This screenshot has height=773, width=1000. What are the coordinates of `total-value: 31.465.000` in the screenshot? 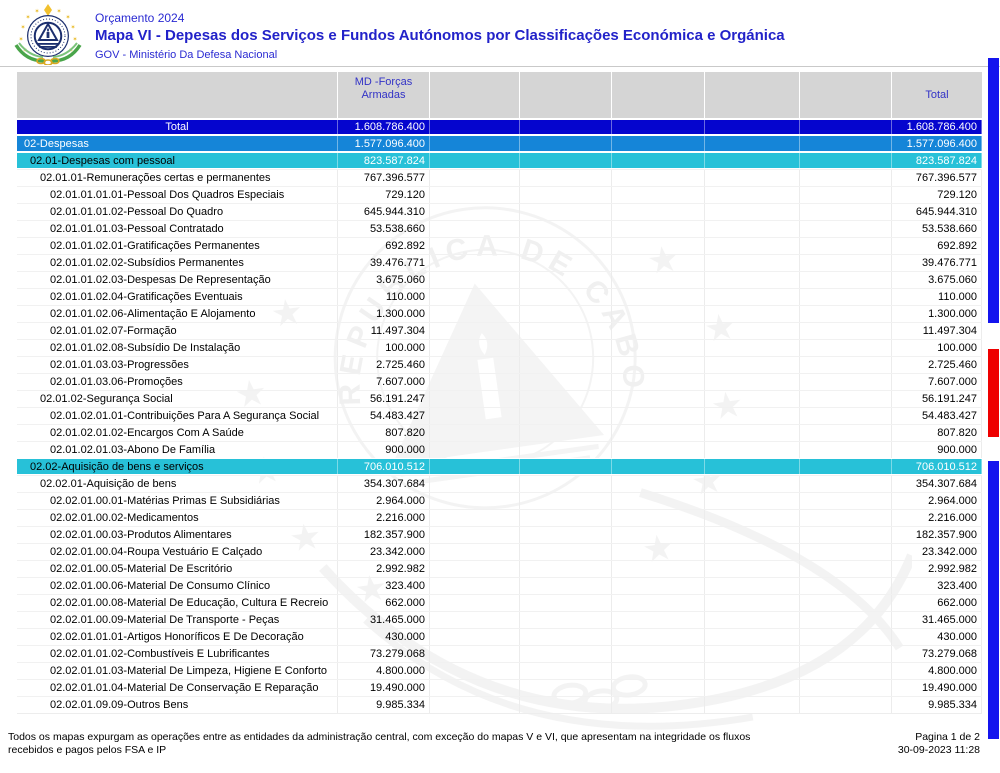 It's located at (937, 620).